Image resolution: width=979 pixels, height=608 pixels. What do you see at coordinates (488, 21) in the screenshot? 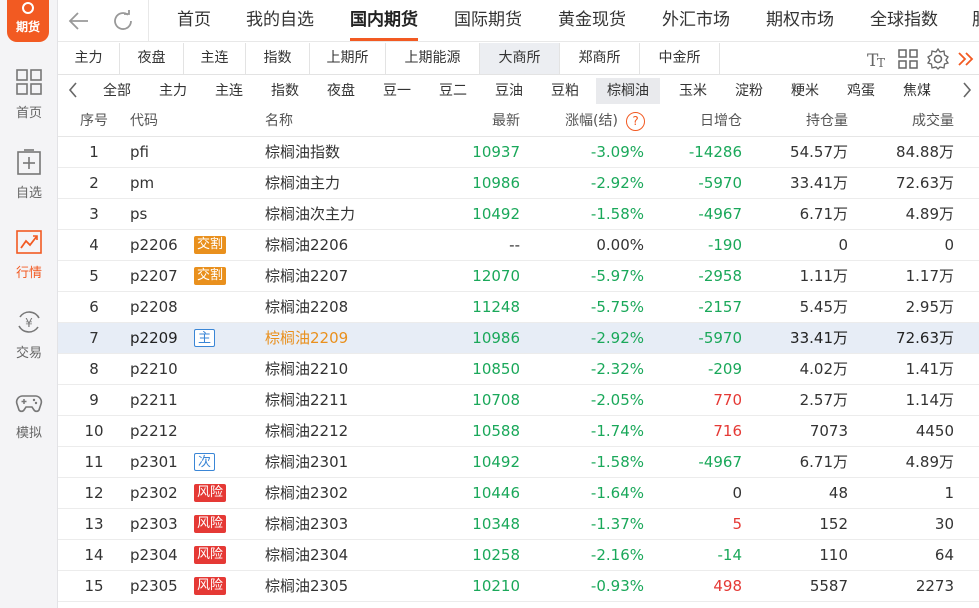
I see `tab-intl-futures: 国际期货` at bounding box center [488, 21].